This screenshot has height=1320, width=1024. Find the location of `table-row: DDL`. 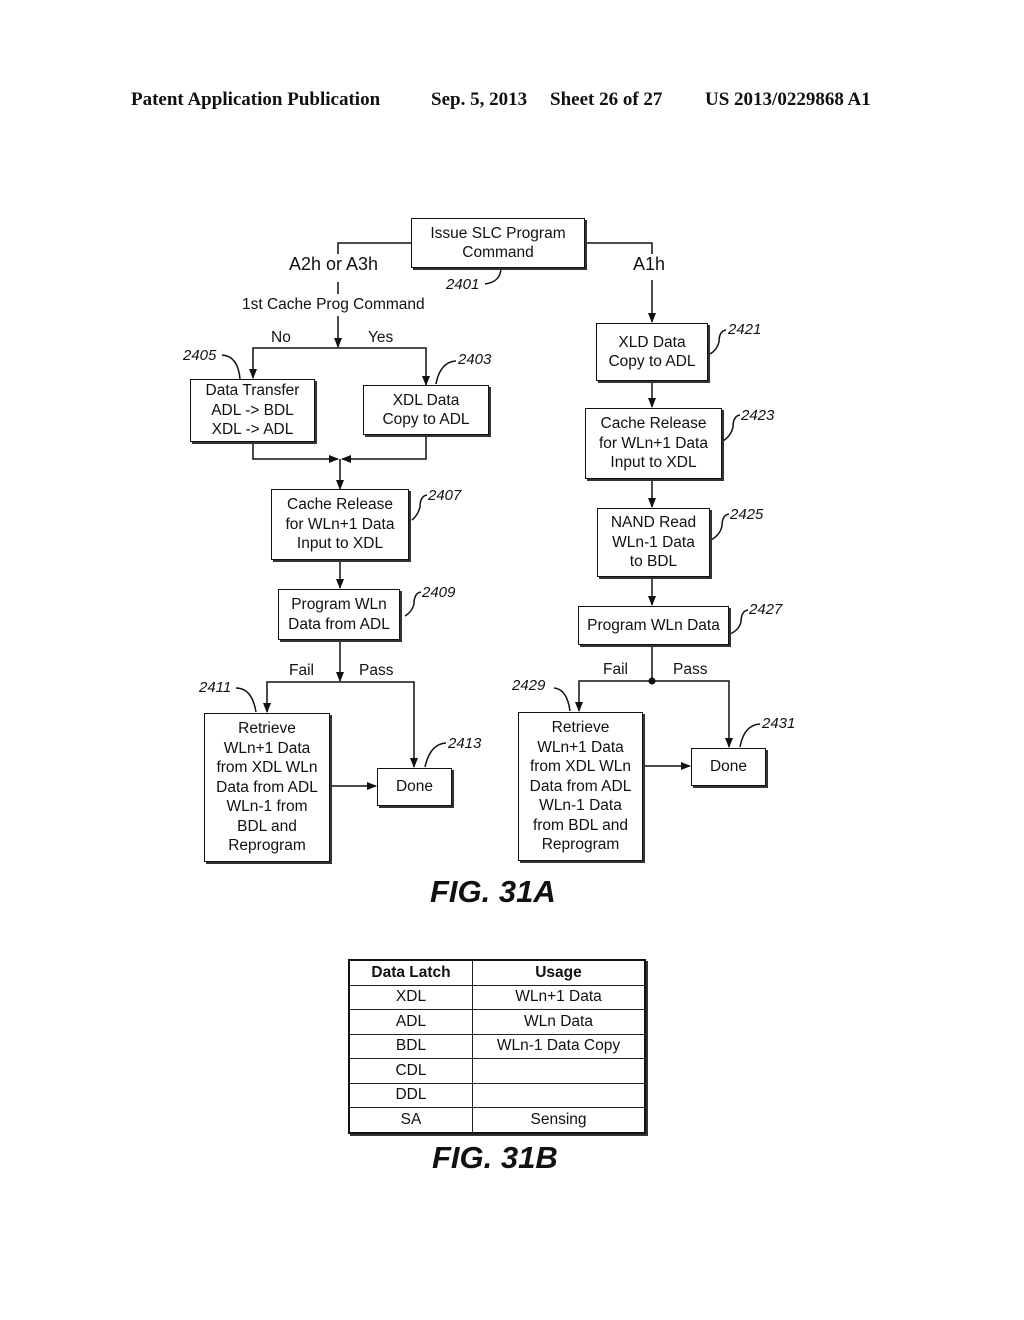

table-row: DDL is located at coordinates (497, 1095).